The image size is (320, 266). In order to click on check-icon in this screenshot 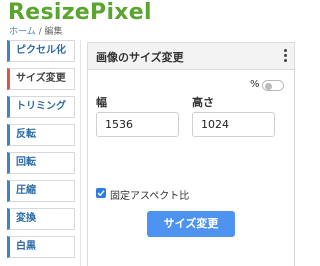, I will do `click(101, 193)`.